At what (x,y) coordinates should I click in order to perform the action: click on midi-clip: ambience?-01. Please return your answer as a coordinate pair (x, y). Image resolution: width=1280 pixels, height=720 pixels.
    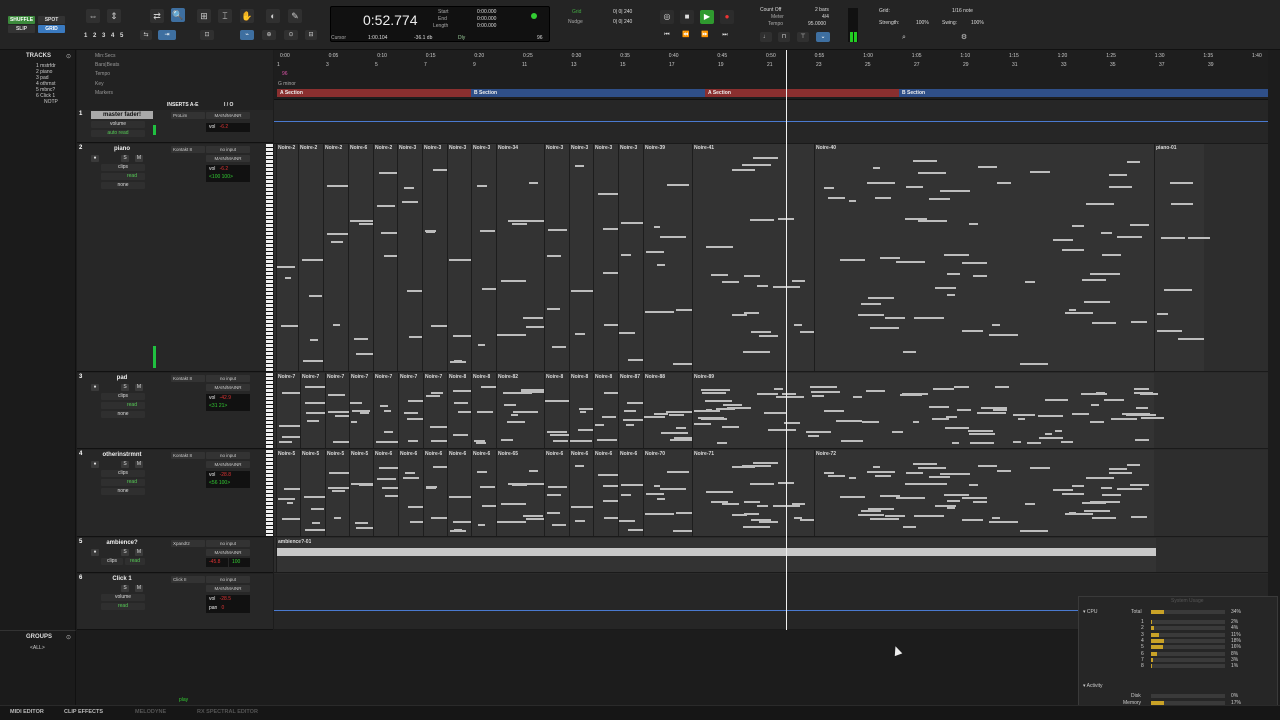
    Looking at the image, I should click on (716, 555).